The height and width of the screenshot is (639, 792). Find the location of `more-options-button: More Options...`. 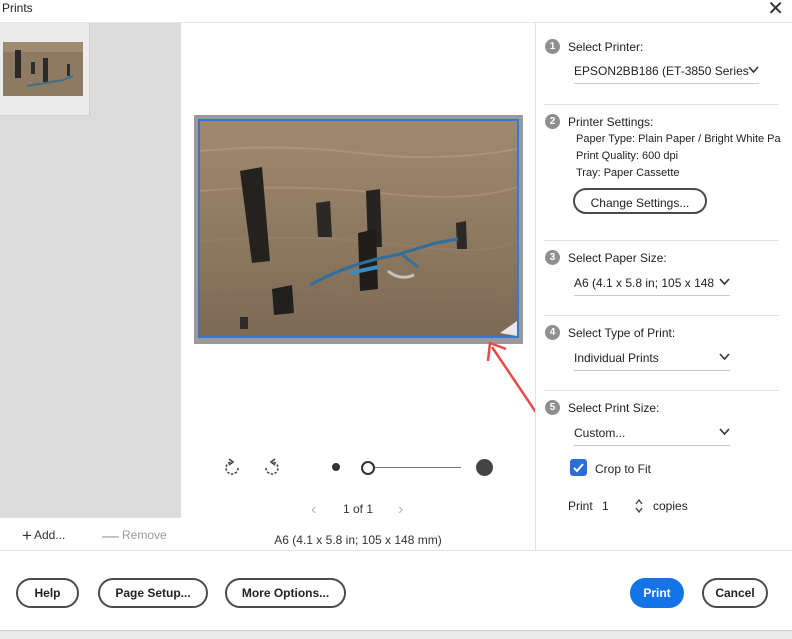

more-options-button: More Options... is located at coordinates (285, 593).